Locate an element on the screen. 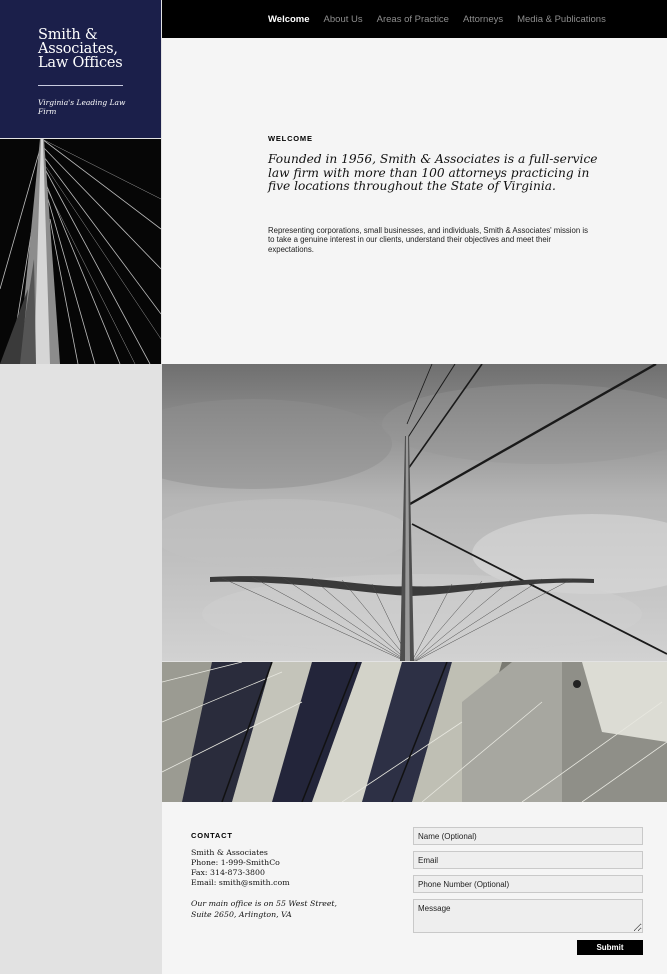 This screenshot has height=974, width=667. nav-item-areas-of-practice: Areas of Practice is located at coordinates (413, 19).